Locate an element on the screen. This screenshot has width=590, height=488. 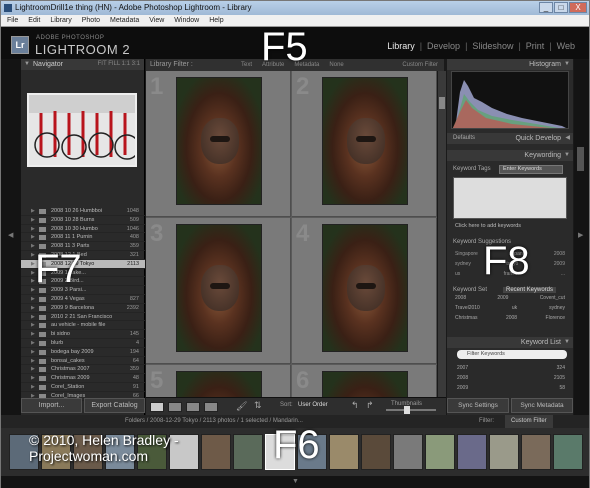
keyword-list-row: 2009 58 is located at coordinates (511, 390).